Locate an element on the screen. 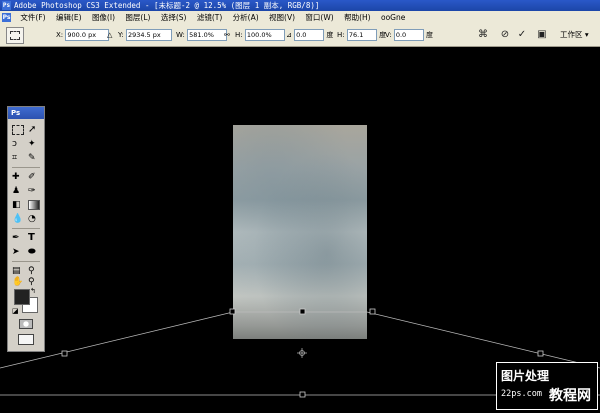  y-field: 2934.5 px is located at coordinates (148, 35).